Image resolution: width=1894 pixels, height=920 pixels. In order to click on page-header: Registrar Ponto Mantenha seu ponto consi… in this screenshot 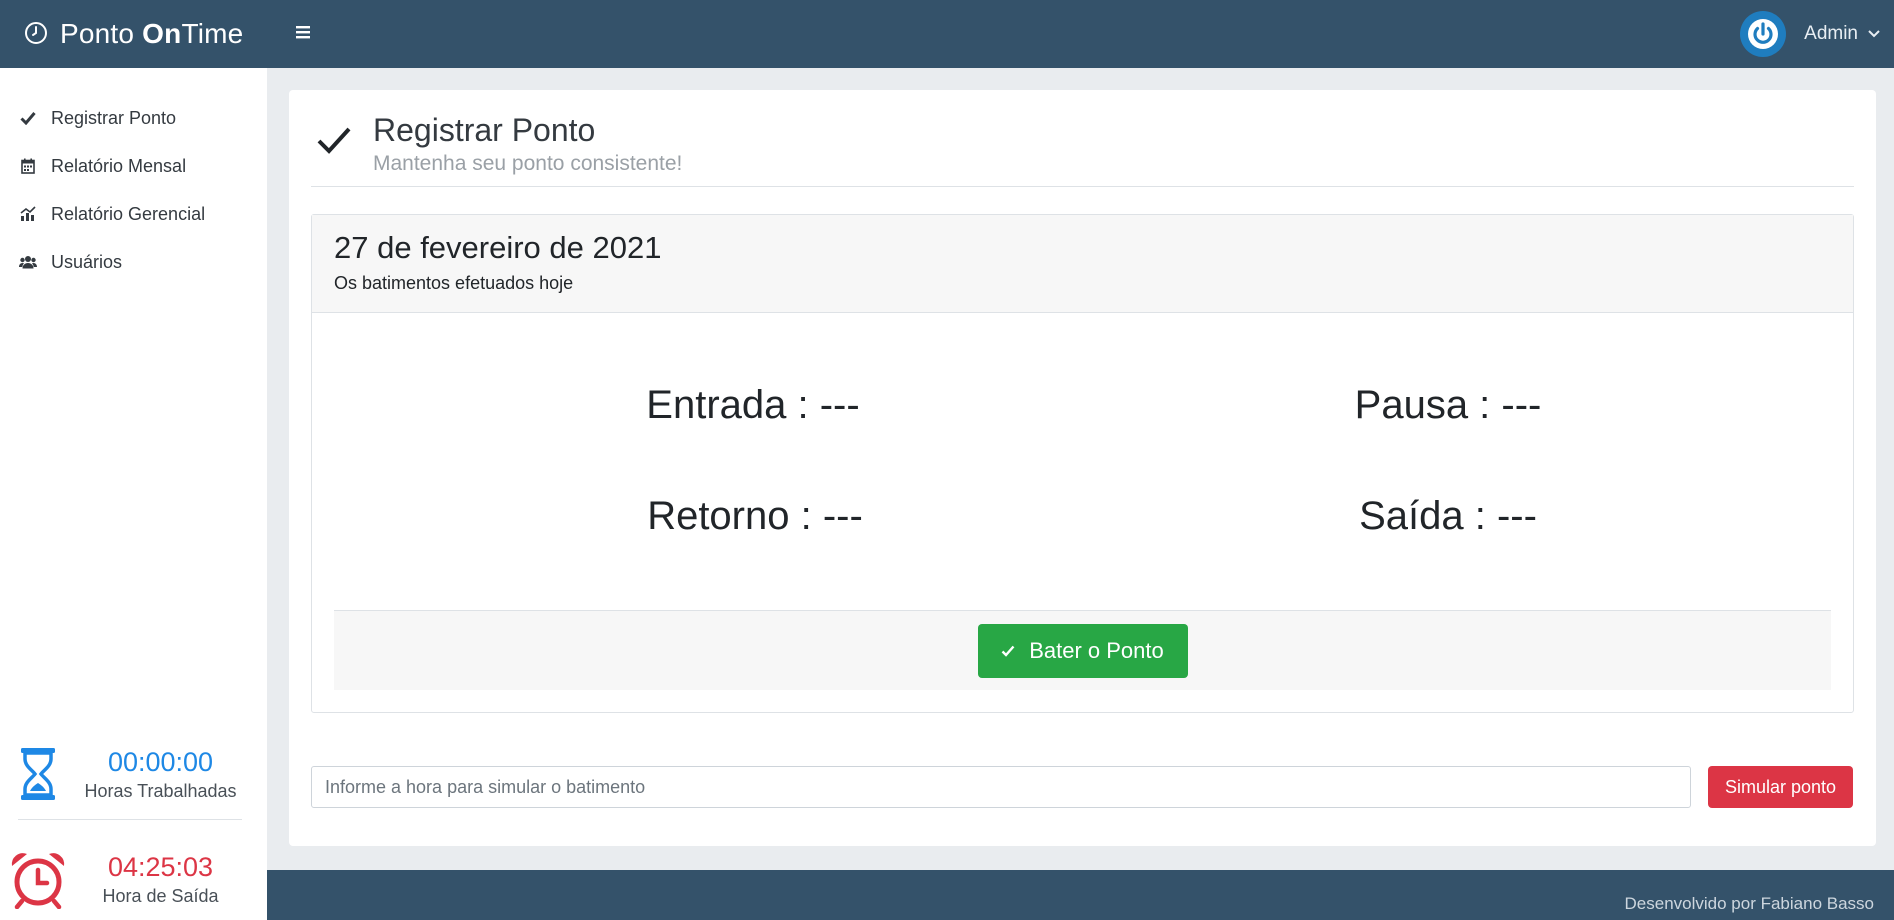, I will do `click(1082, 139)`.